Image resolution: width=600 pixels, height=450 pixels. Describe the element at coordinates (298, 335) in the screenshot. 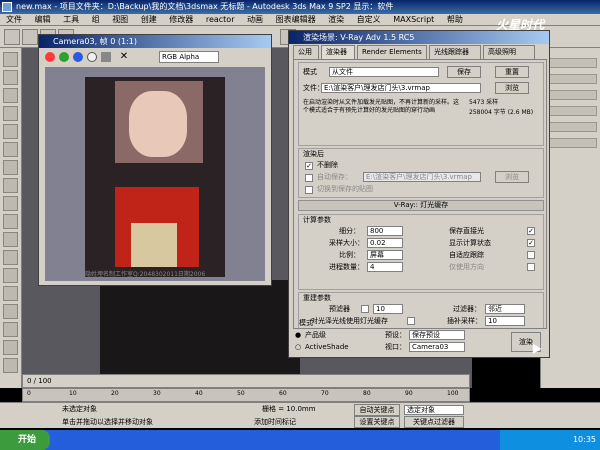

I see `production-radio: ●` at that location.